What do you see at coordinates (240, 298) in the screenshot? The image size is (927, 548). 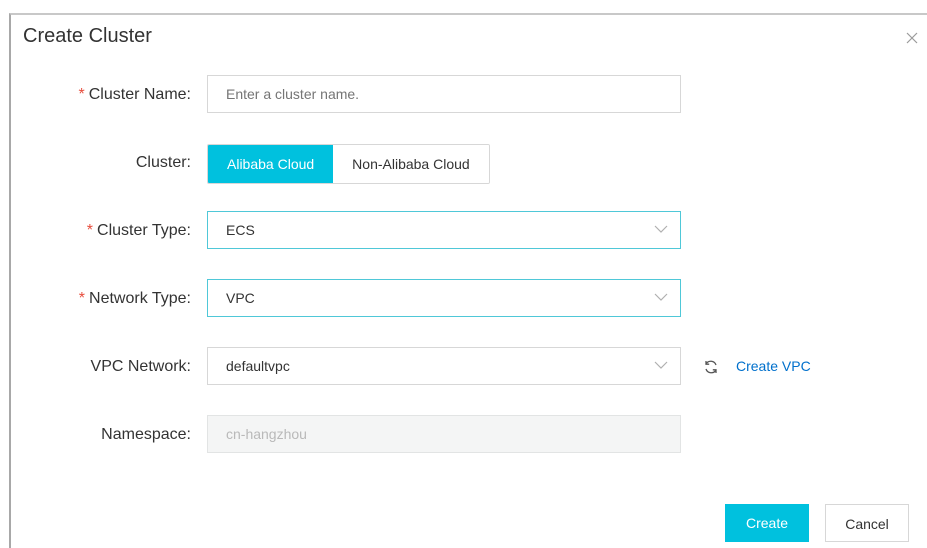 I see `network-type-value: VPC` at bounding box center [240, 298].